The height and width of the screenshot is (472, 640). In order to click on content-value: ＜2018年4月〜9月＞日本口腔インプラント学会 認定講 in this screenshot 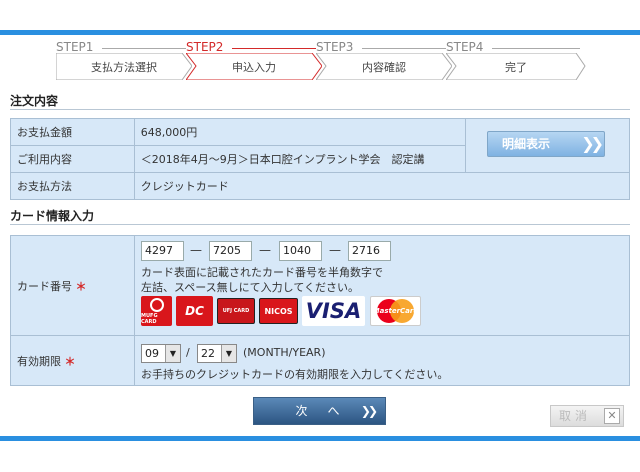, I will do `click(300, 159)`.